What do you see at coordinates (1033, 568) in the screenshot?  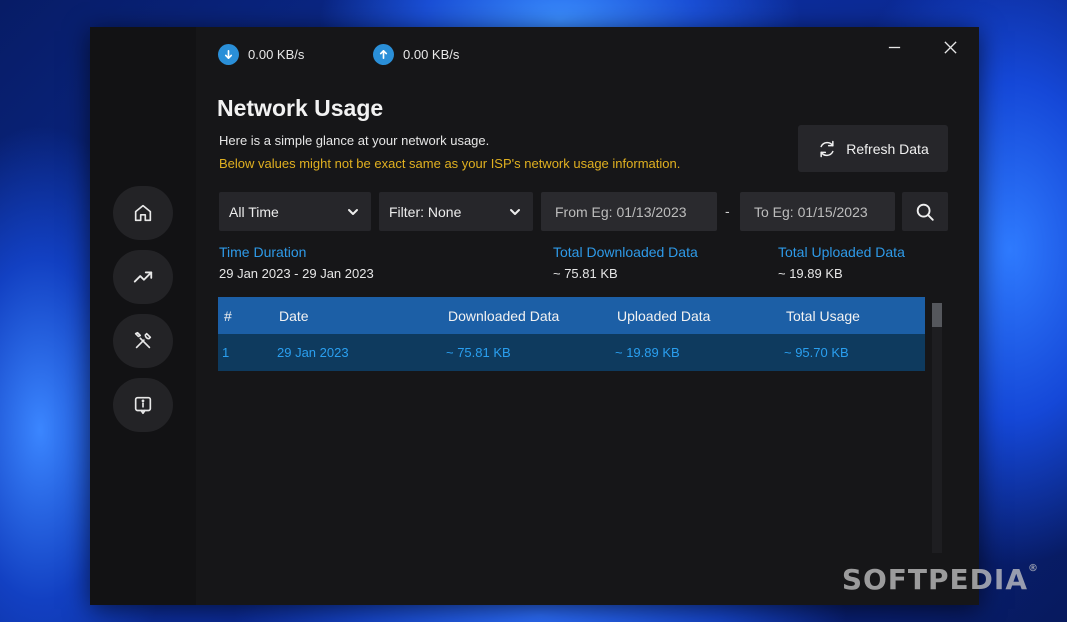 I see `registered-mark: ®` at bounding box center [1033, 568].